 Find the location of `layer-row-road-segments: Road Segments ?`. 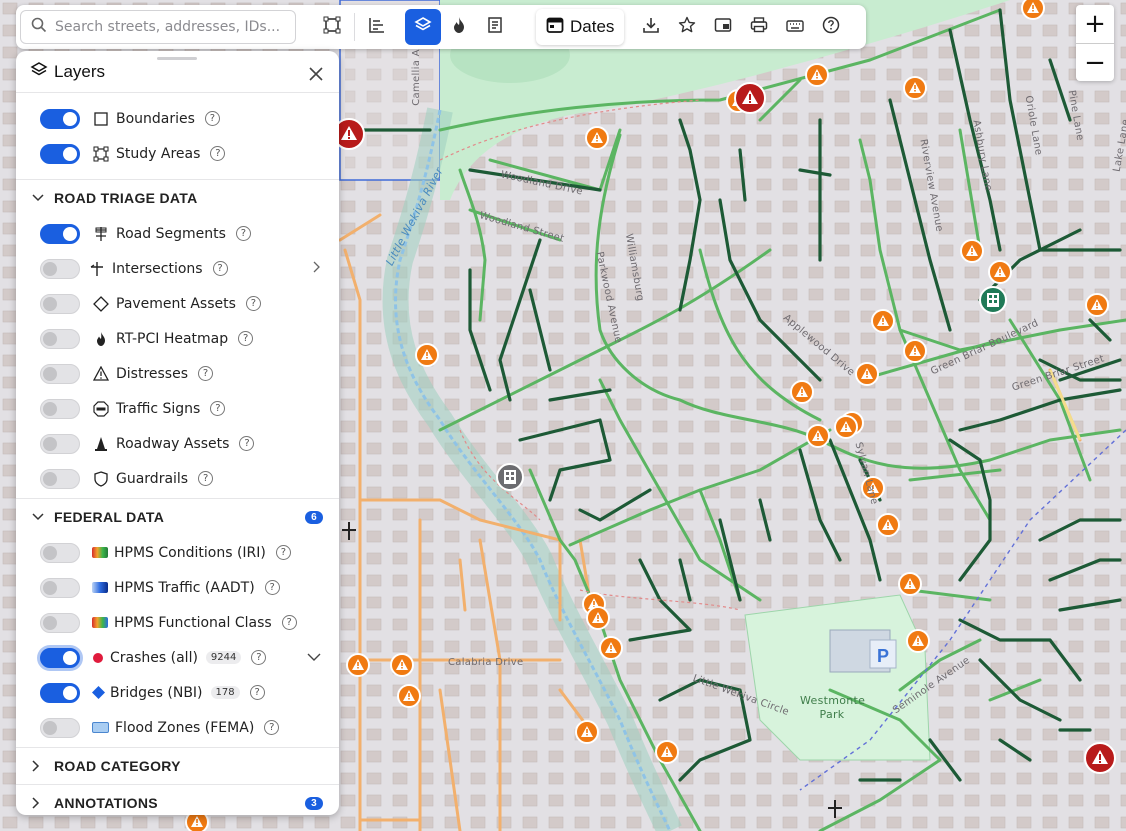

layer-row-road-segments: Road Segments ? is located at coordinates (177, 233).